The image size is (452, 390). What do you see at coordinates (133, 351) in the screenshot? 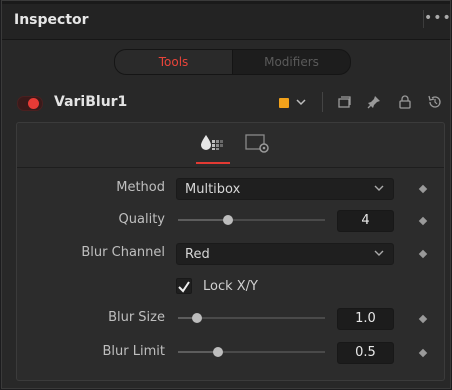
I see `blur-limit-label: Blur Limit` at bounding box center [133, 351].